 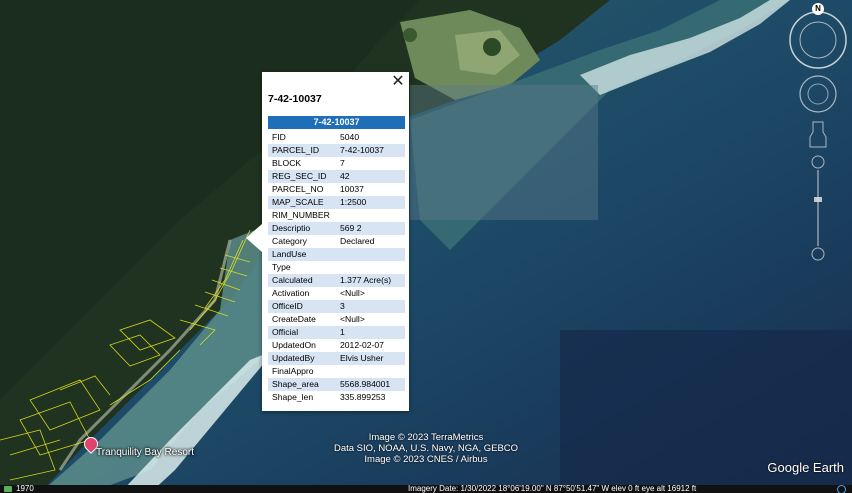 I want to click on attribute-value: 5568.984001, so click(x=370, y=384).